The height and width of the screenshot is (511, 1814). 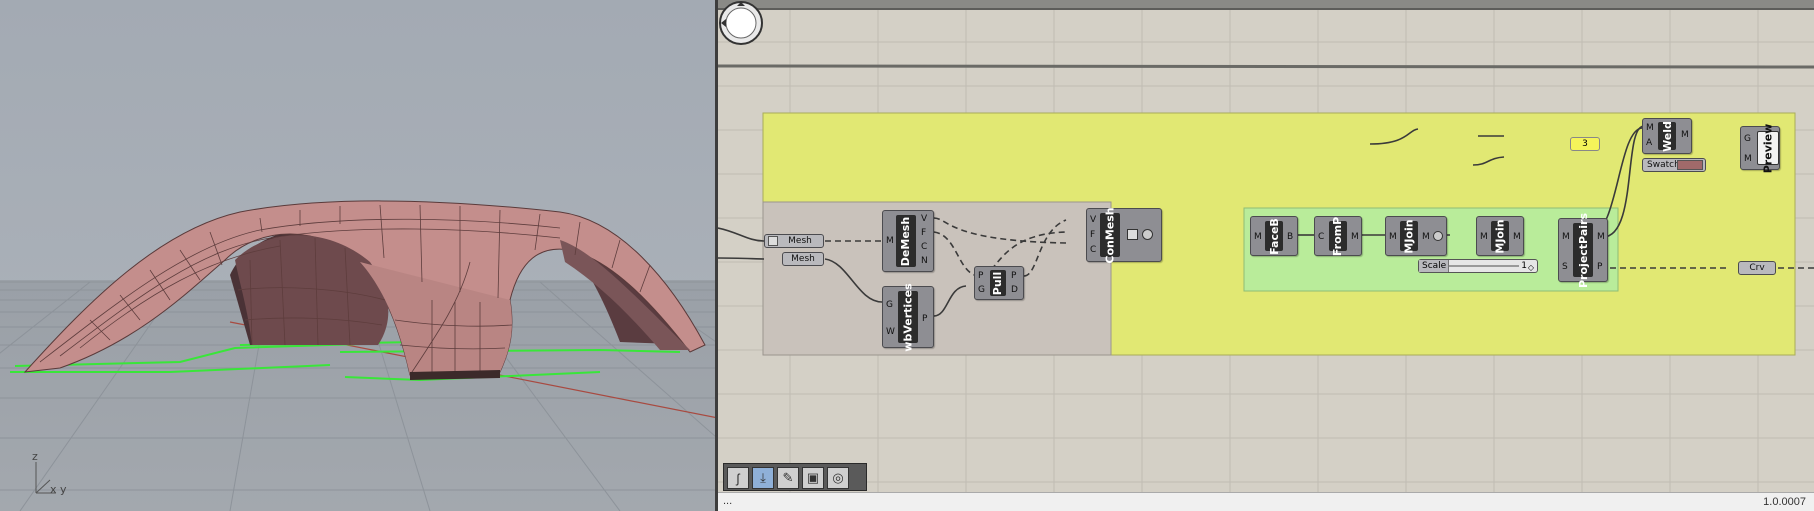 I want to click on wbvertices-component: wbVertices G W P, so click(x=908, y=317).